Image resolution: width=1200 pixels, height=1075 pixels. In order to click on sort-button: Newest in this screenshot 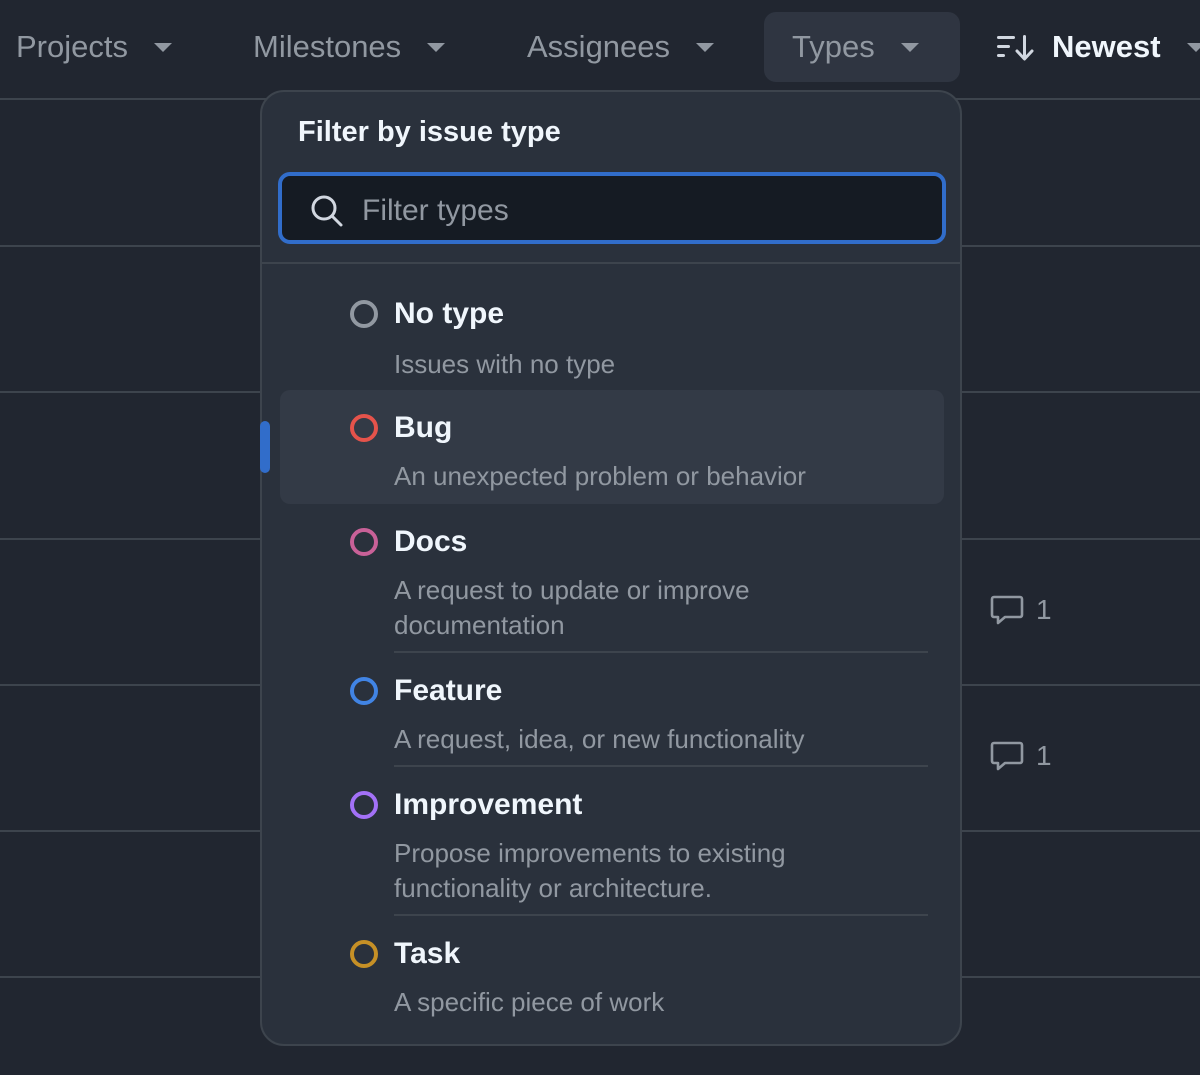, I will do `click(1098, 47)`.